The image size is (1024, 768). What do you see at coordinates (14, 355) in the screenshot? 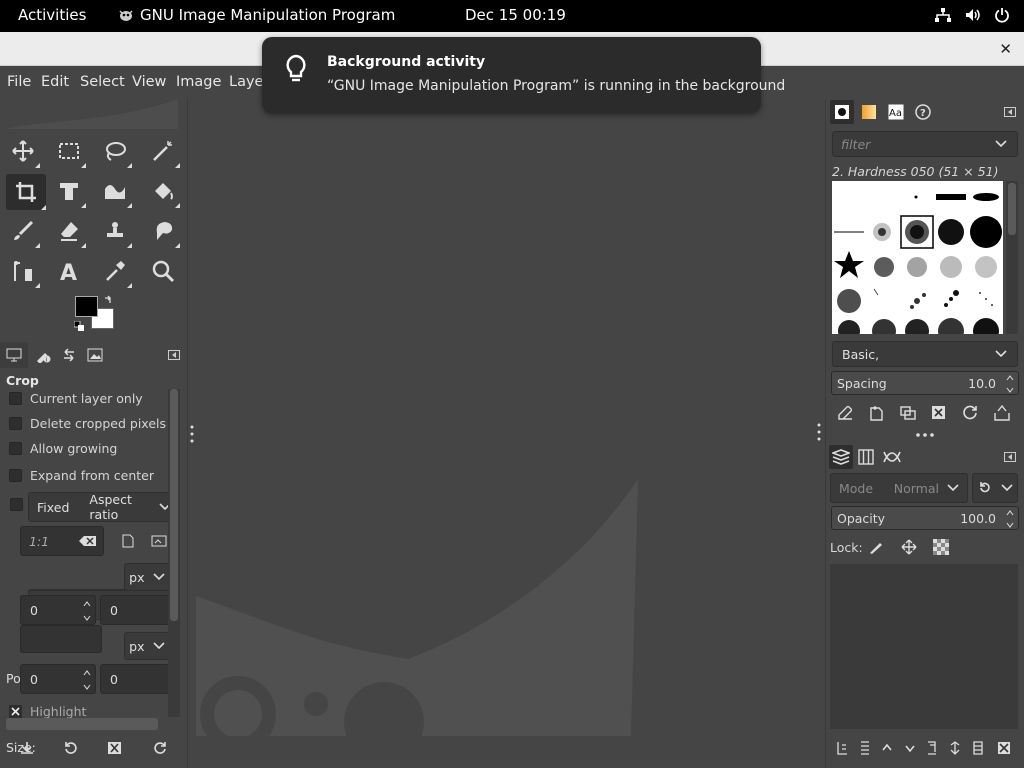
I see `tab-tool-options` at bounding box center [14, 355].